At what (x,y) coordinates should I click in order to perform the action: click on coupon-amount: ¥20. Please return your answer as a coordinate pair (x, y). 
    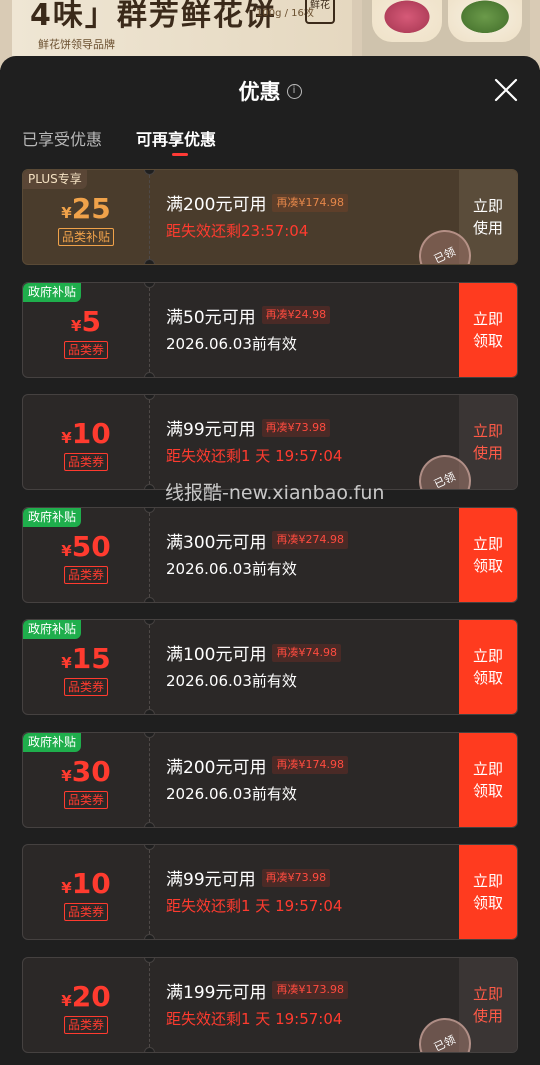
    Looking at the image, I should click on (86, 996).